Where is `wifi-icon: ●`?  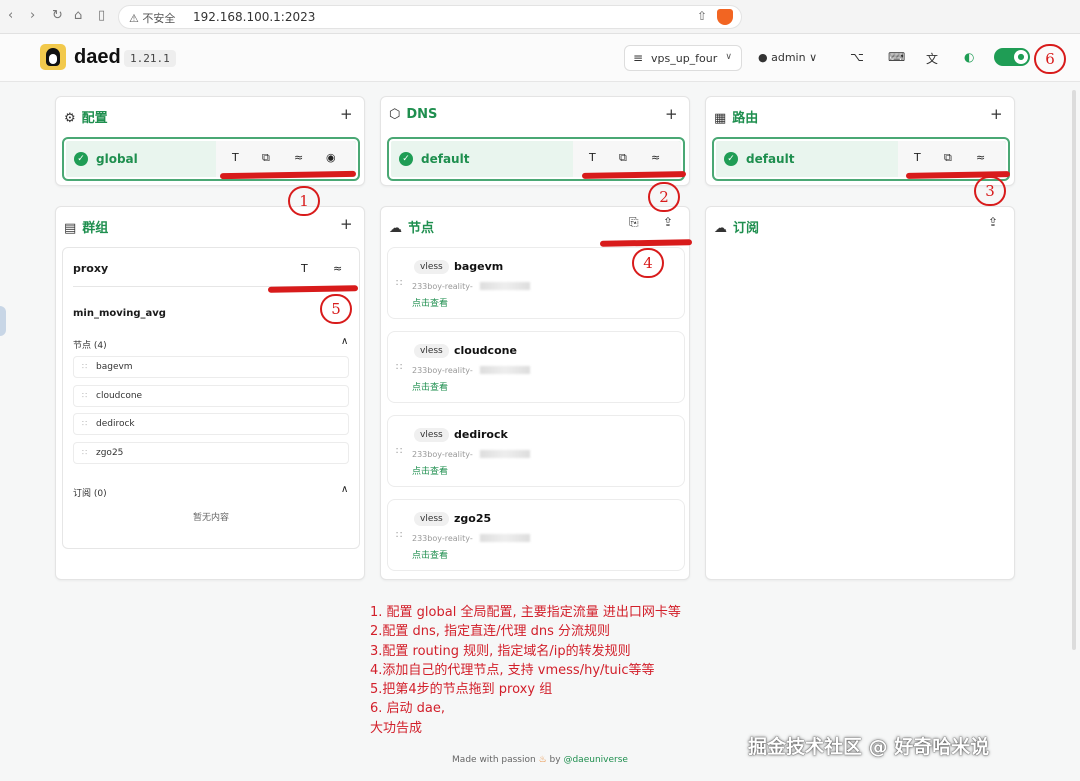
wifi-icon: ● is located at coordinates (1021, 57).